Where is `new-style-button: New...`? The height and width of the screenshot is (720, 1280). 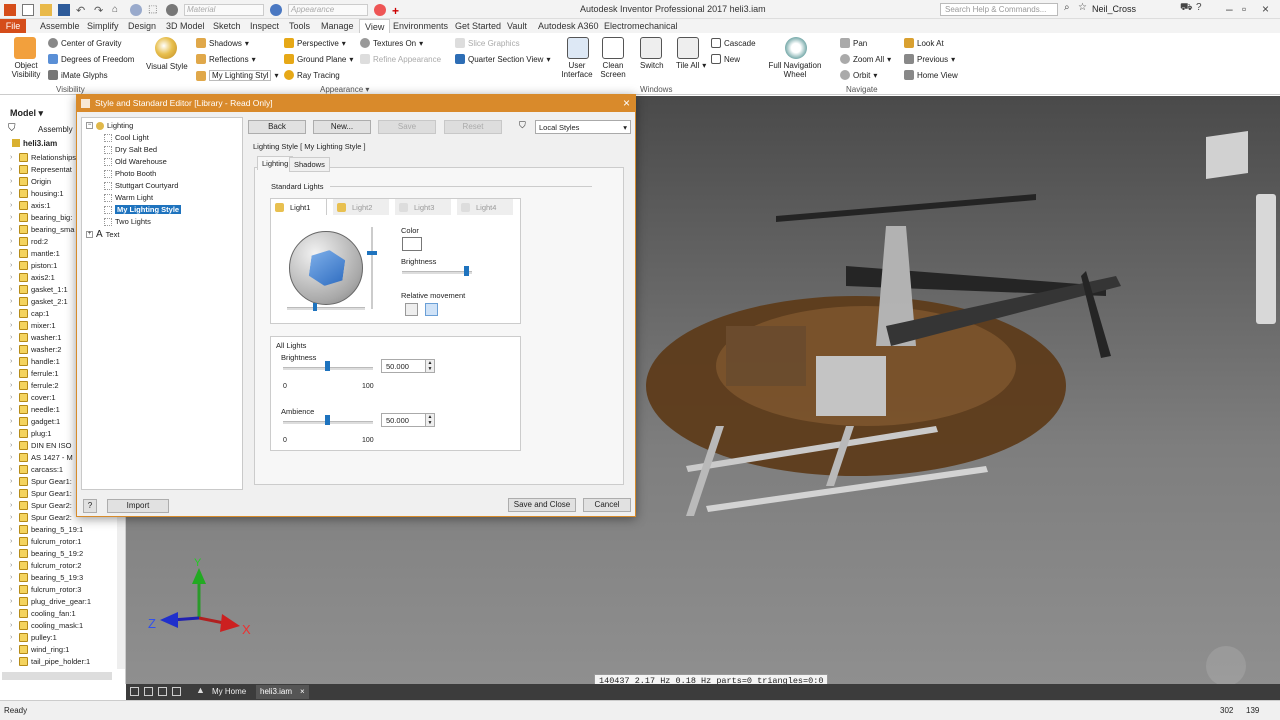 new-style-button: New... is located at coordinates (342, 127).